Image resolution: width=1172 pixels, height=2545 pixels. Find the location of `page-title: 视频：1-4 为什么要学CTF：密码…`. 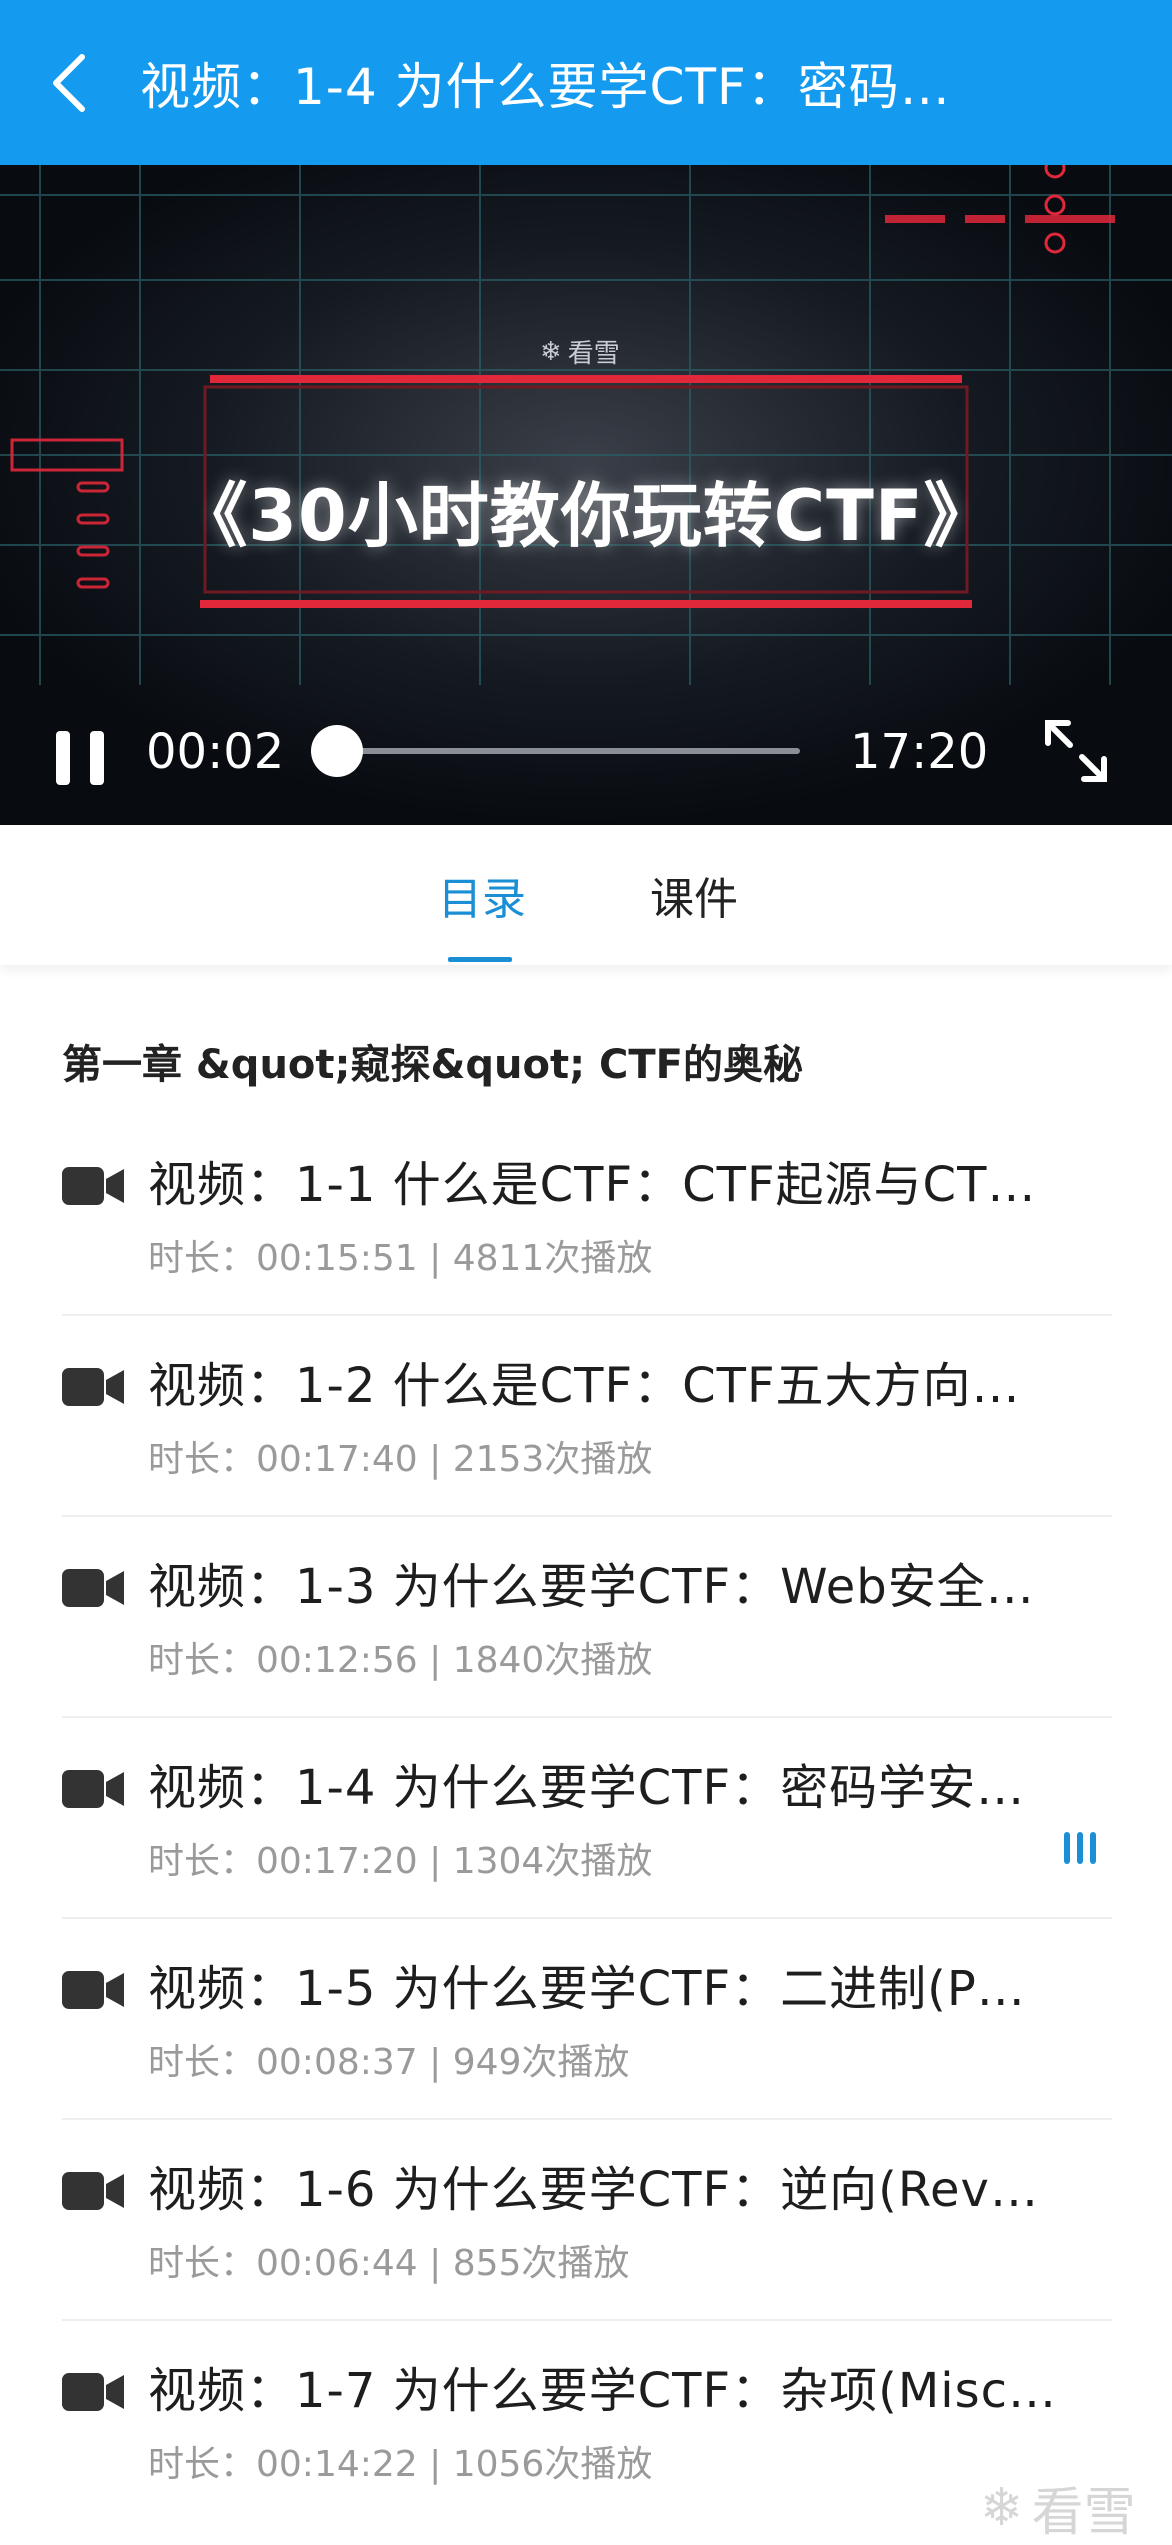

page-title: 视频：1-4 为什么要学CTF：密码… is located at coordinates (545, 86).